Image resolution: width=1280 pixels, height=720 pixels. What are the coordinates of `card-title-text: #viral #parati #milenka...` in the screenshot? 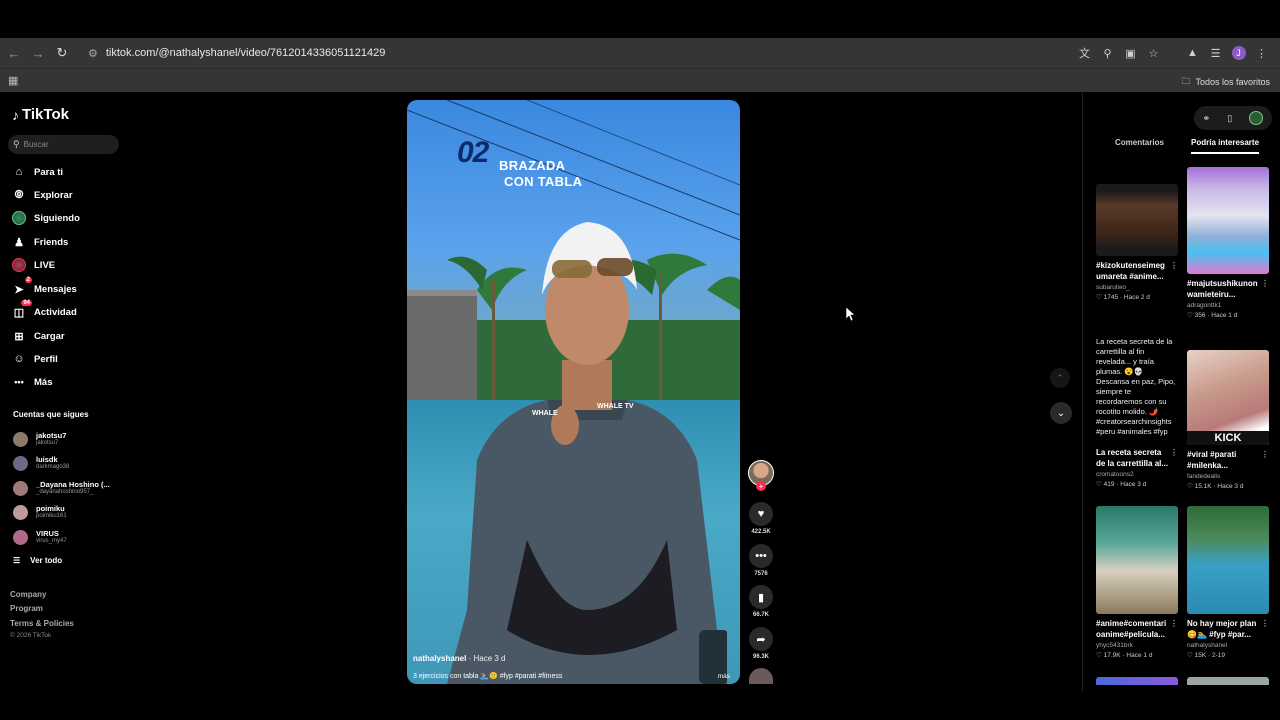 It's located at (1212, 460).